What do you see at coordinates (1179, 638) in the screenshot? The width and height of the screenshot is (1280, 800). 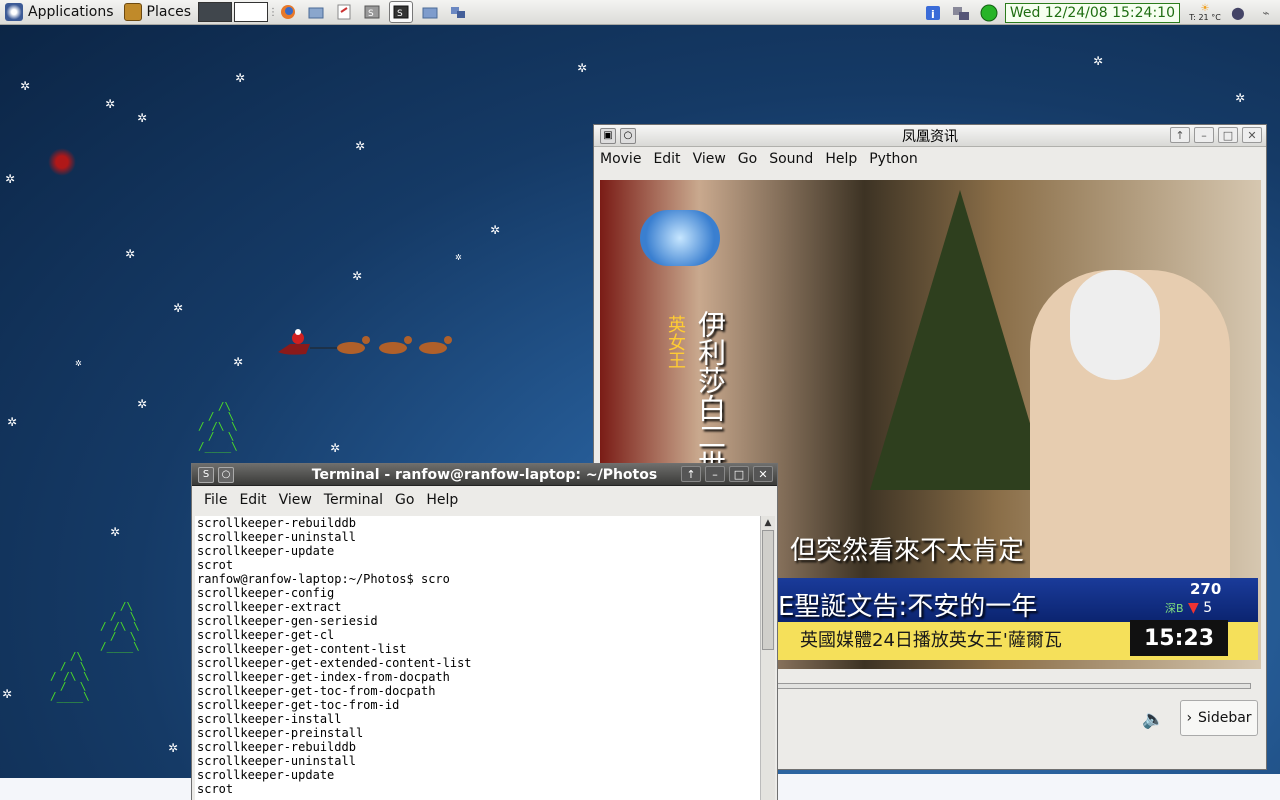 I see `broadcast-time: 15:23` at bounding box center [1179, 638].